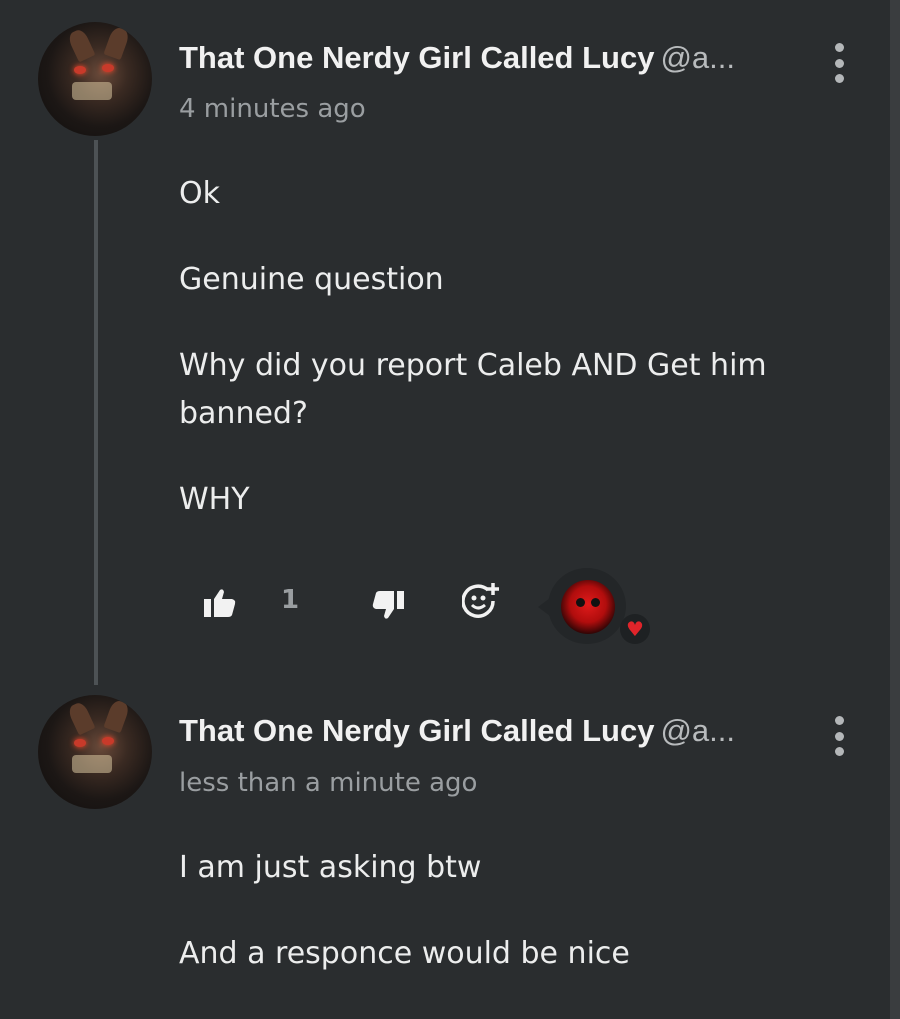 The width and height of the screenshot is (900, 1019). What do you see at coordinates (481, 601) in the screenshot?
I see `add-reaction-icon` at bounding box center [481, 601].